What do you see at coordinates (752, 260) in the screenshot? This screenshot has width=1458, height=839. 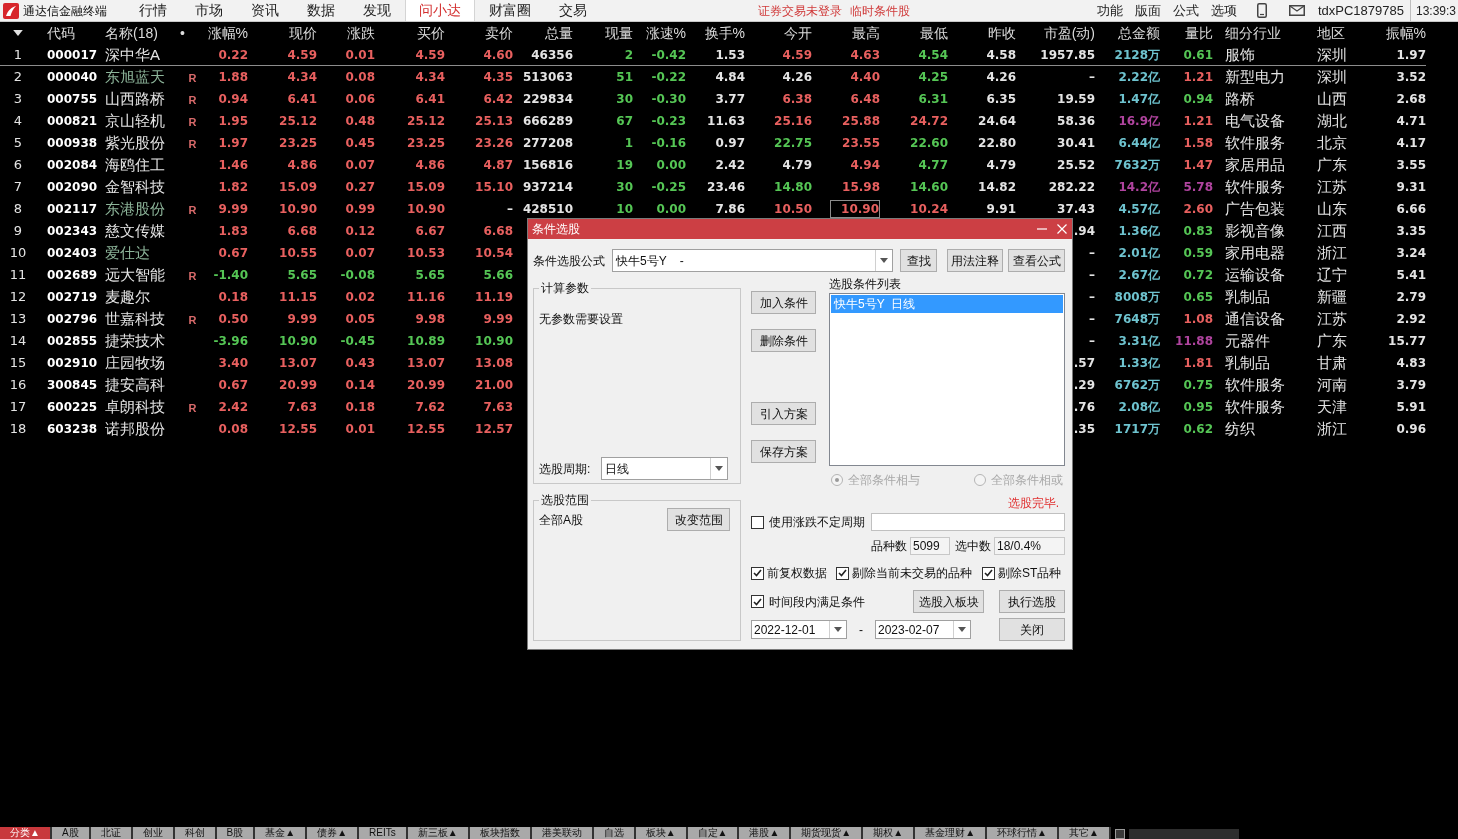 I see `formula-dropdown: 快牛5号Y -` at bounding box center [752, 260].